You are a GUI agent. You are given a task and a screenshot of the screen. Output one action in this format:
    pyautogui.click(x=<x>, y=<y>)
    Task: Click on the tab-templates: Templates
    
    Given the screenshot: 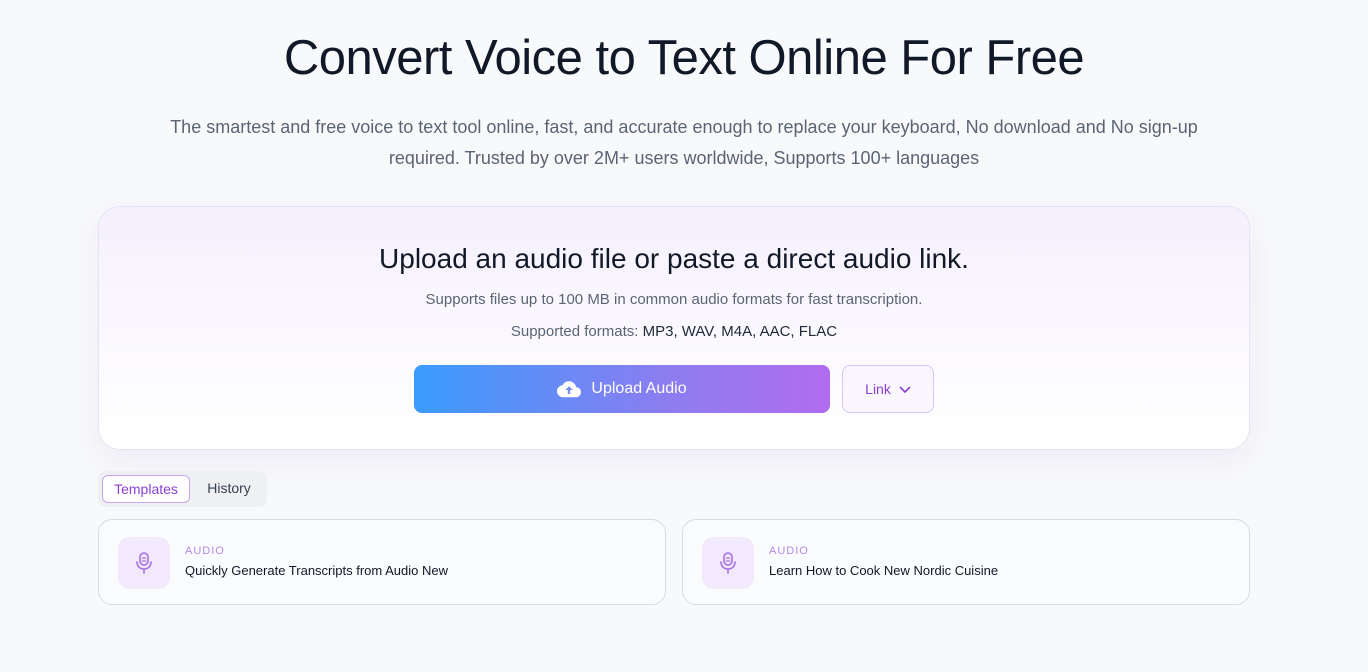 What is the action you would take?
    pyautogui.click(x=146, y=489)
    